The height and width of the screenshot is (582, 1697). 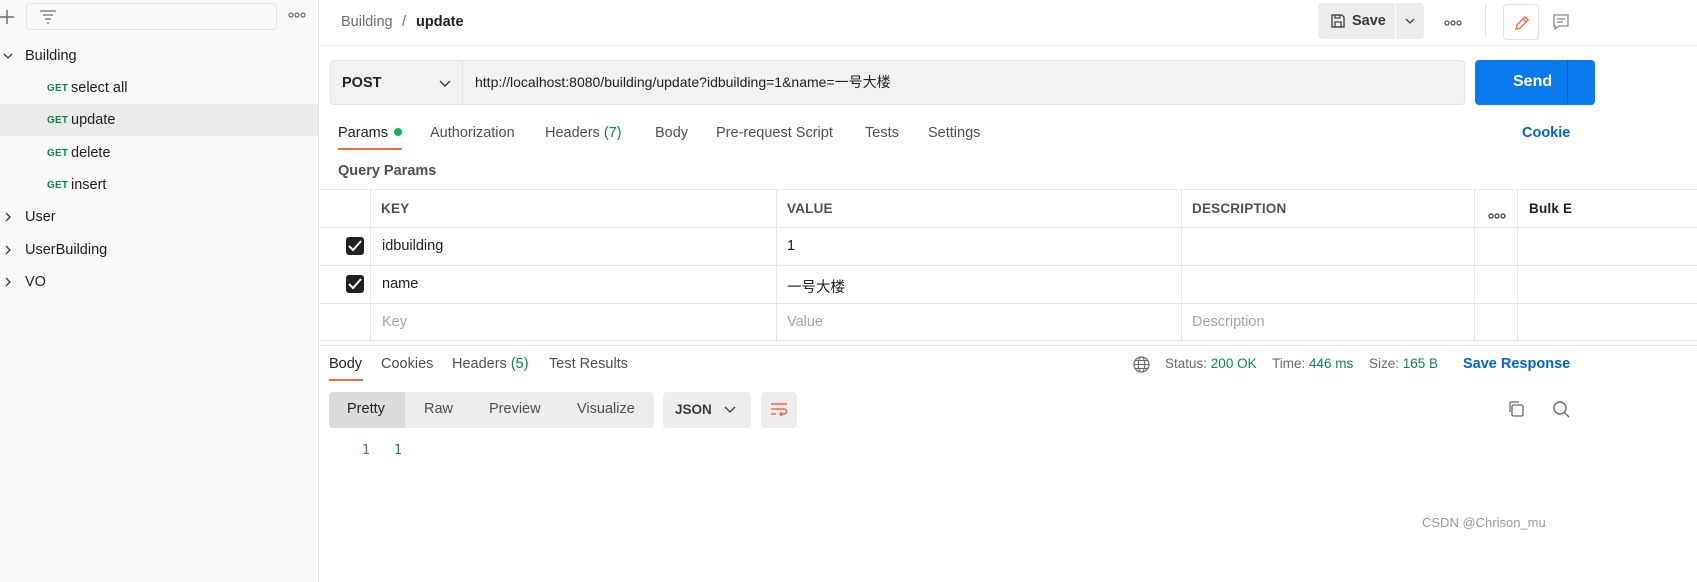 What do you see at coordinates (774, 133) in the screenshot?
I see `tab-pre-request-script: Pre-request Script` at bounding box center [774, 133].